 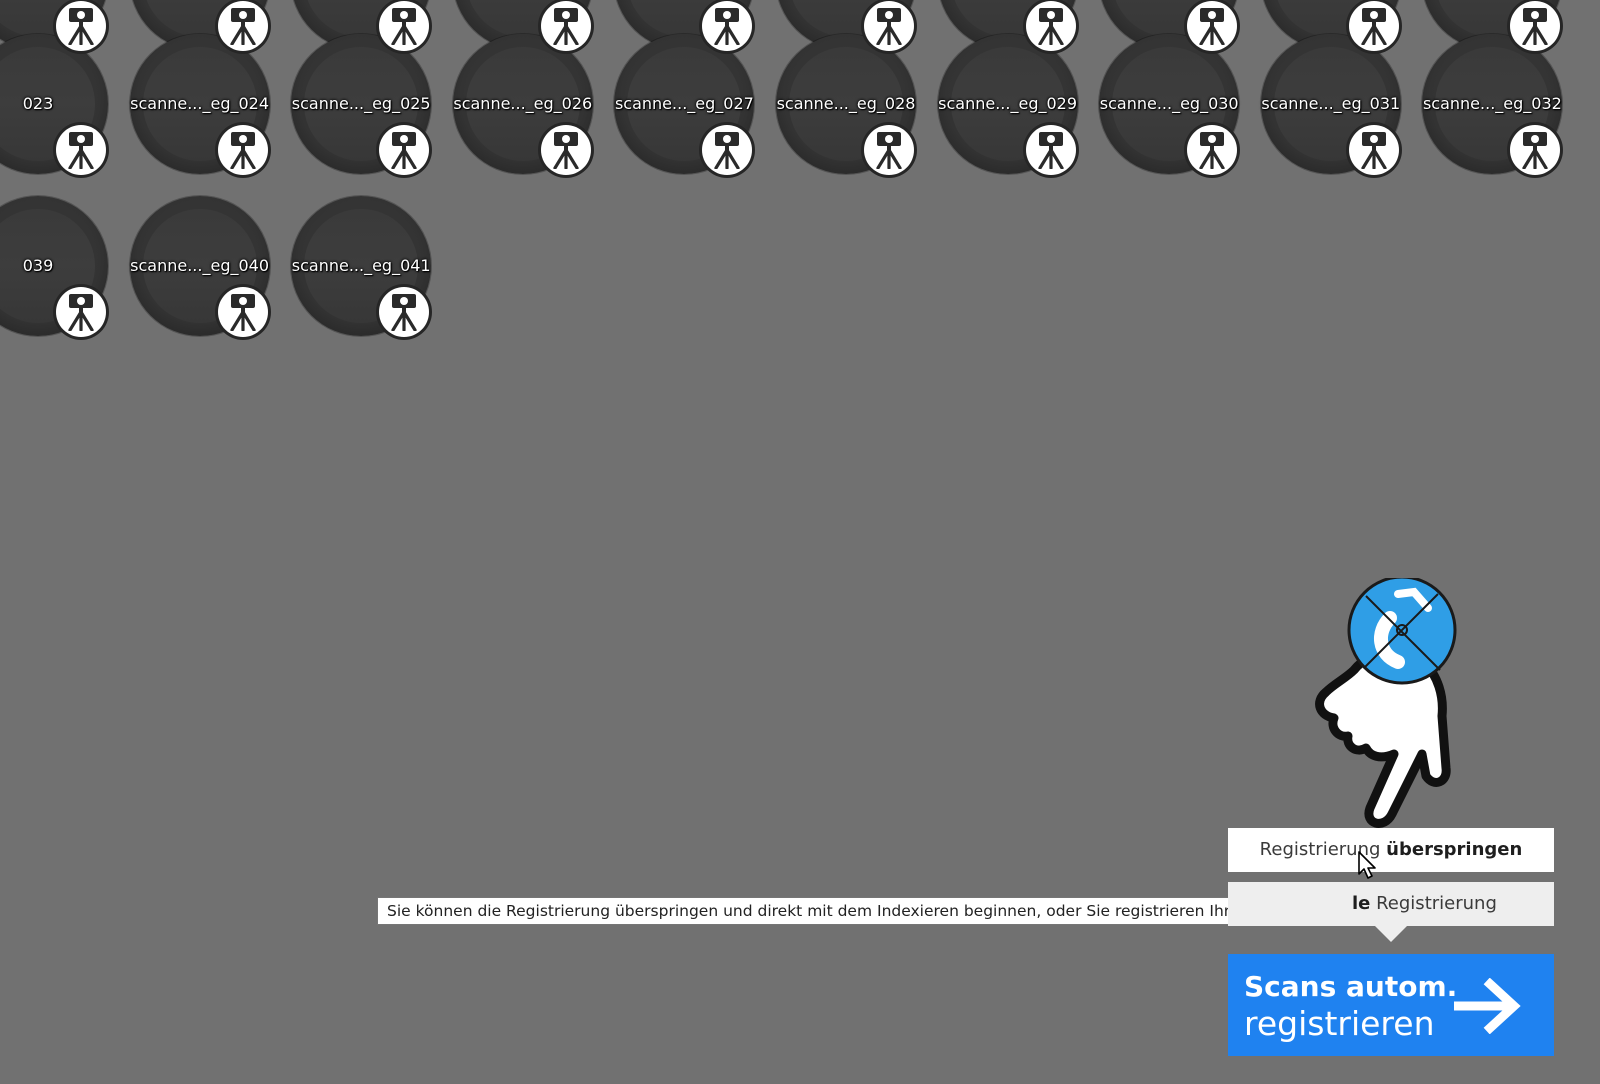 I want to click on scan-label: scanne..._eg_027, so click(x=684, y=103).